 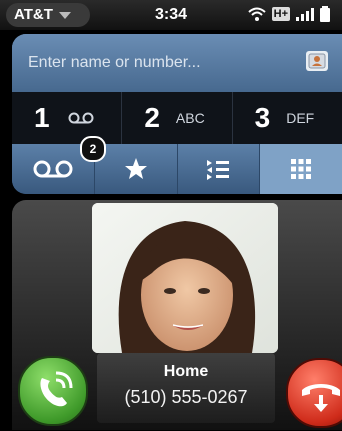 I want to click on caller-number-type: Home, so click(x=186, y=371).